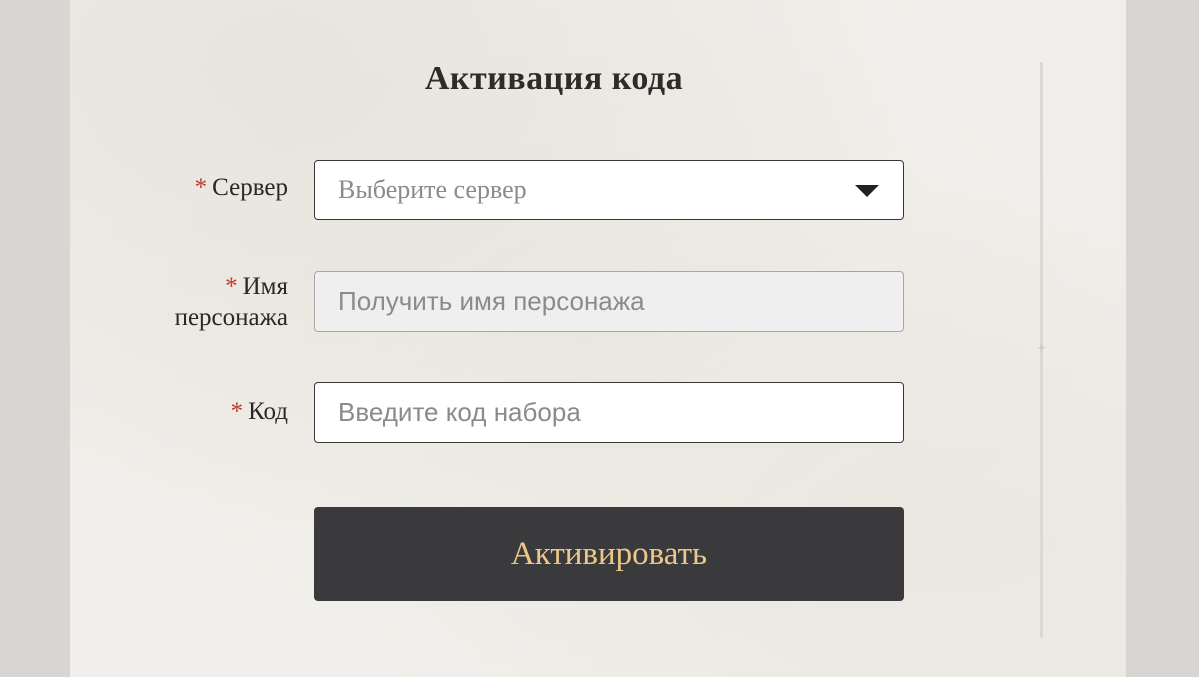 The height and width of the screenshot is (677, 1199). I want to click on server-select-placeholder: Выберите сервер, so click(432, 189).